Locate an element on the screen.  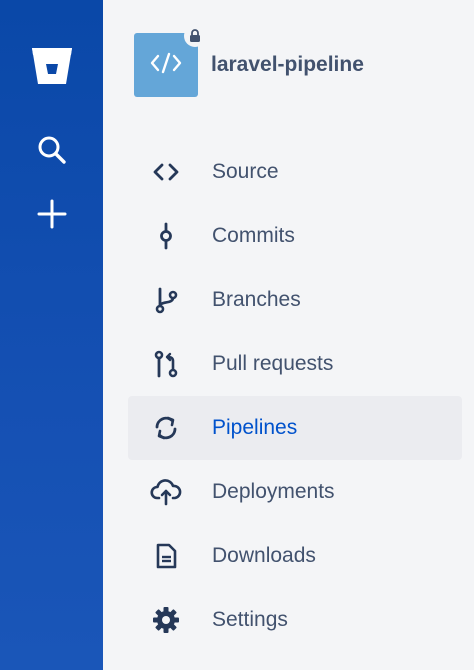
repository-name: laravel-pipeline is located at coordinates (287, 65).